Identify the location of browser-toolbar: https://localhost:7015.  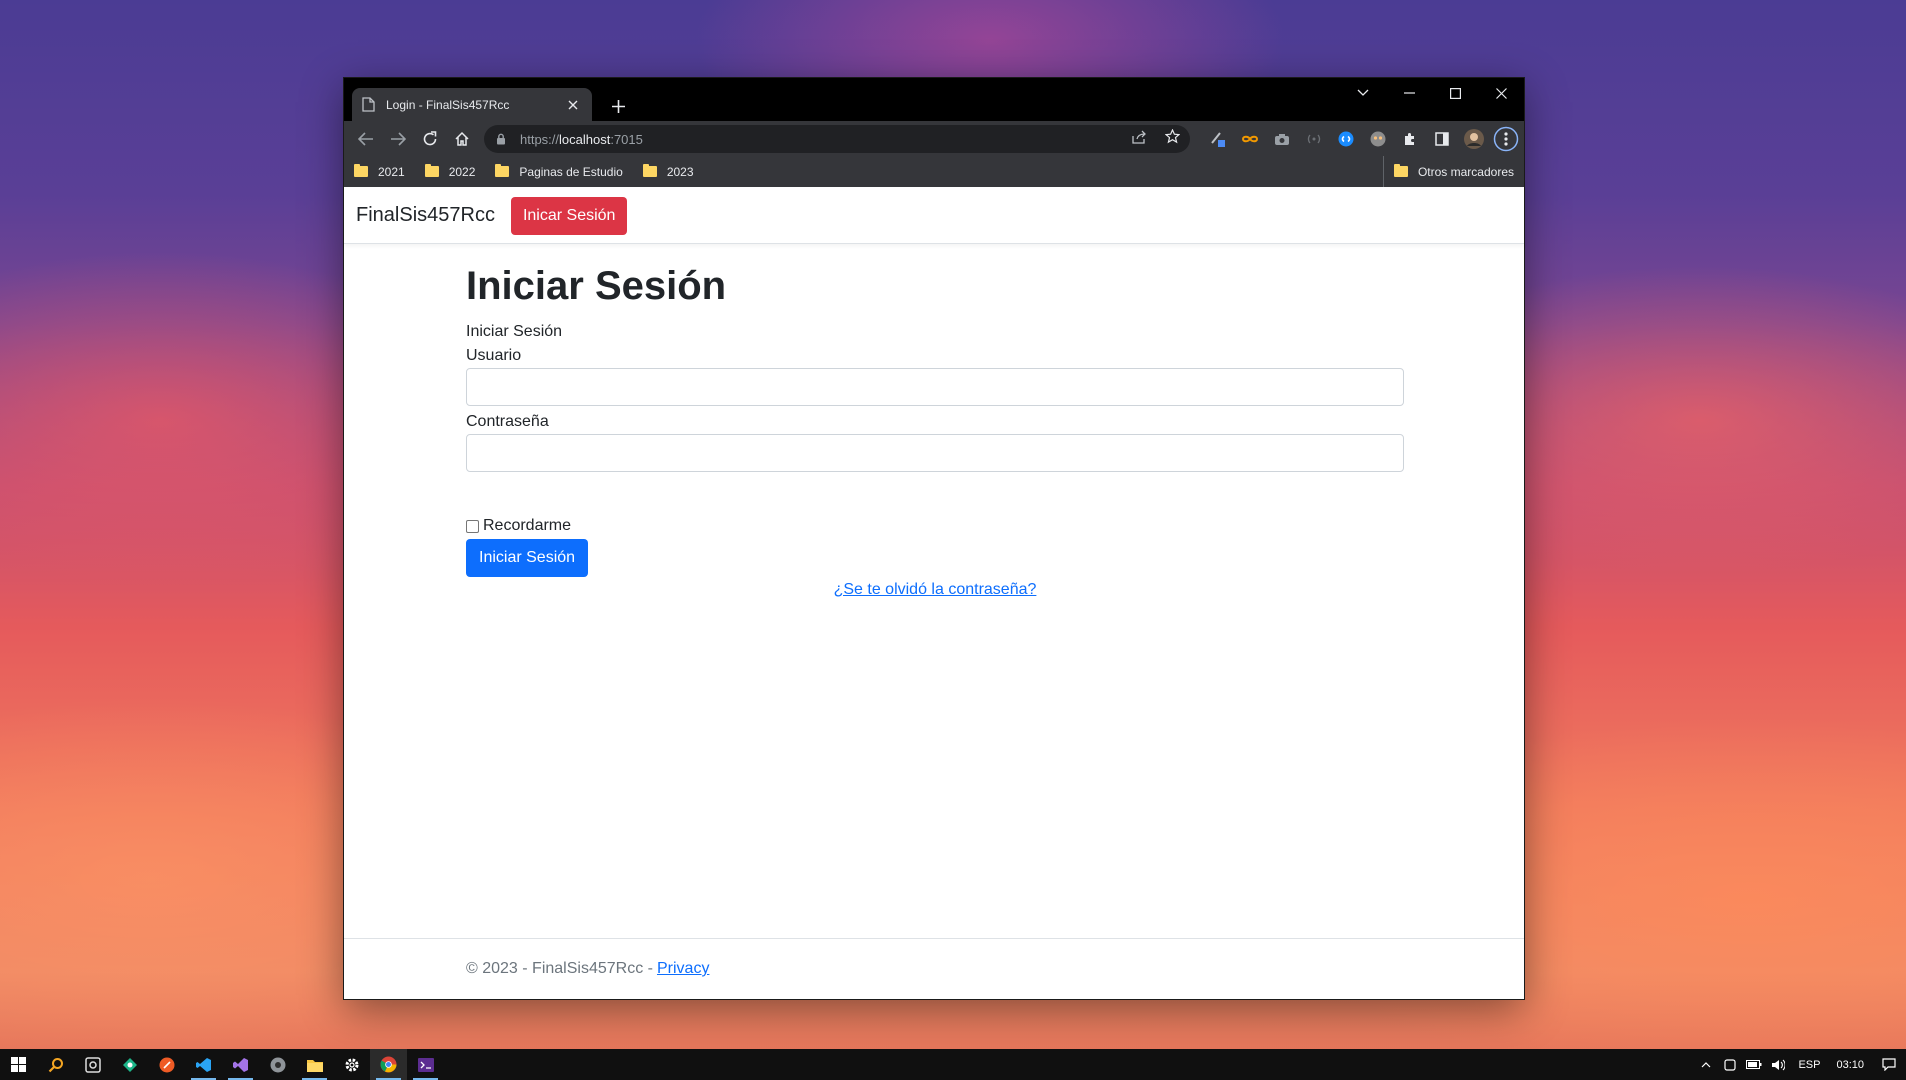
(934, 138).